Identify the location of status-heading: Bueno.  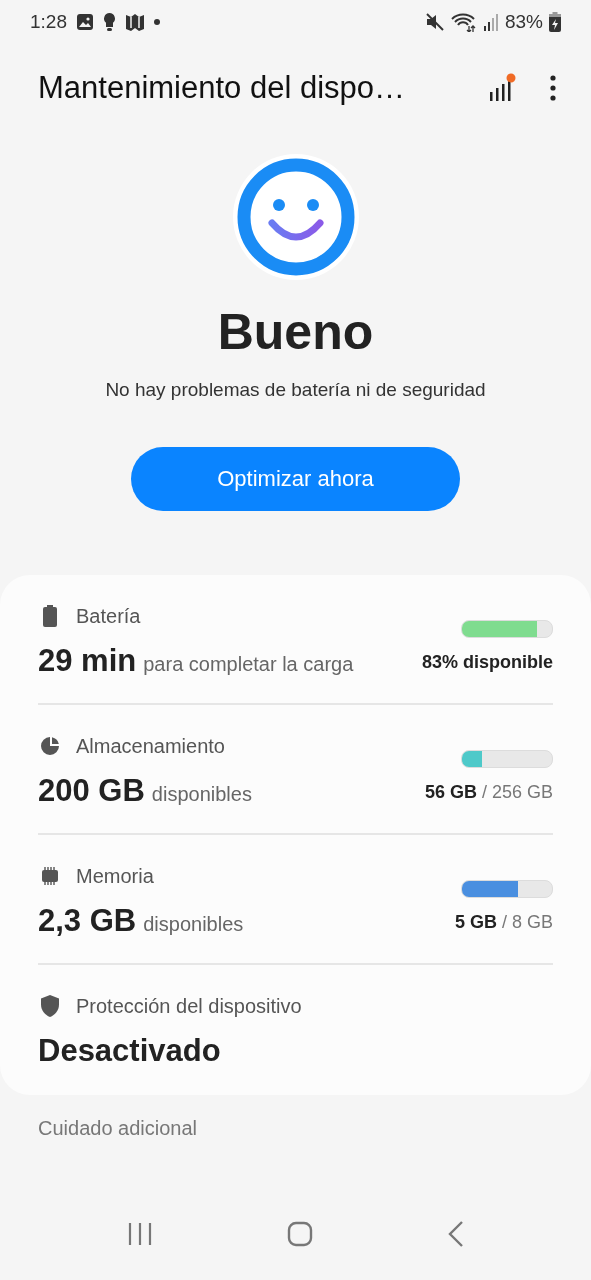
(295, 332).